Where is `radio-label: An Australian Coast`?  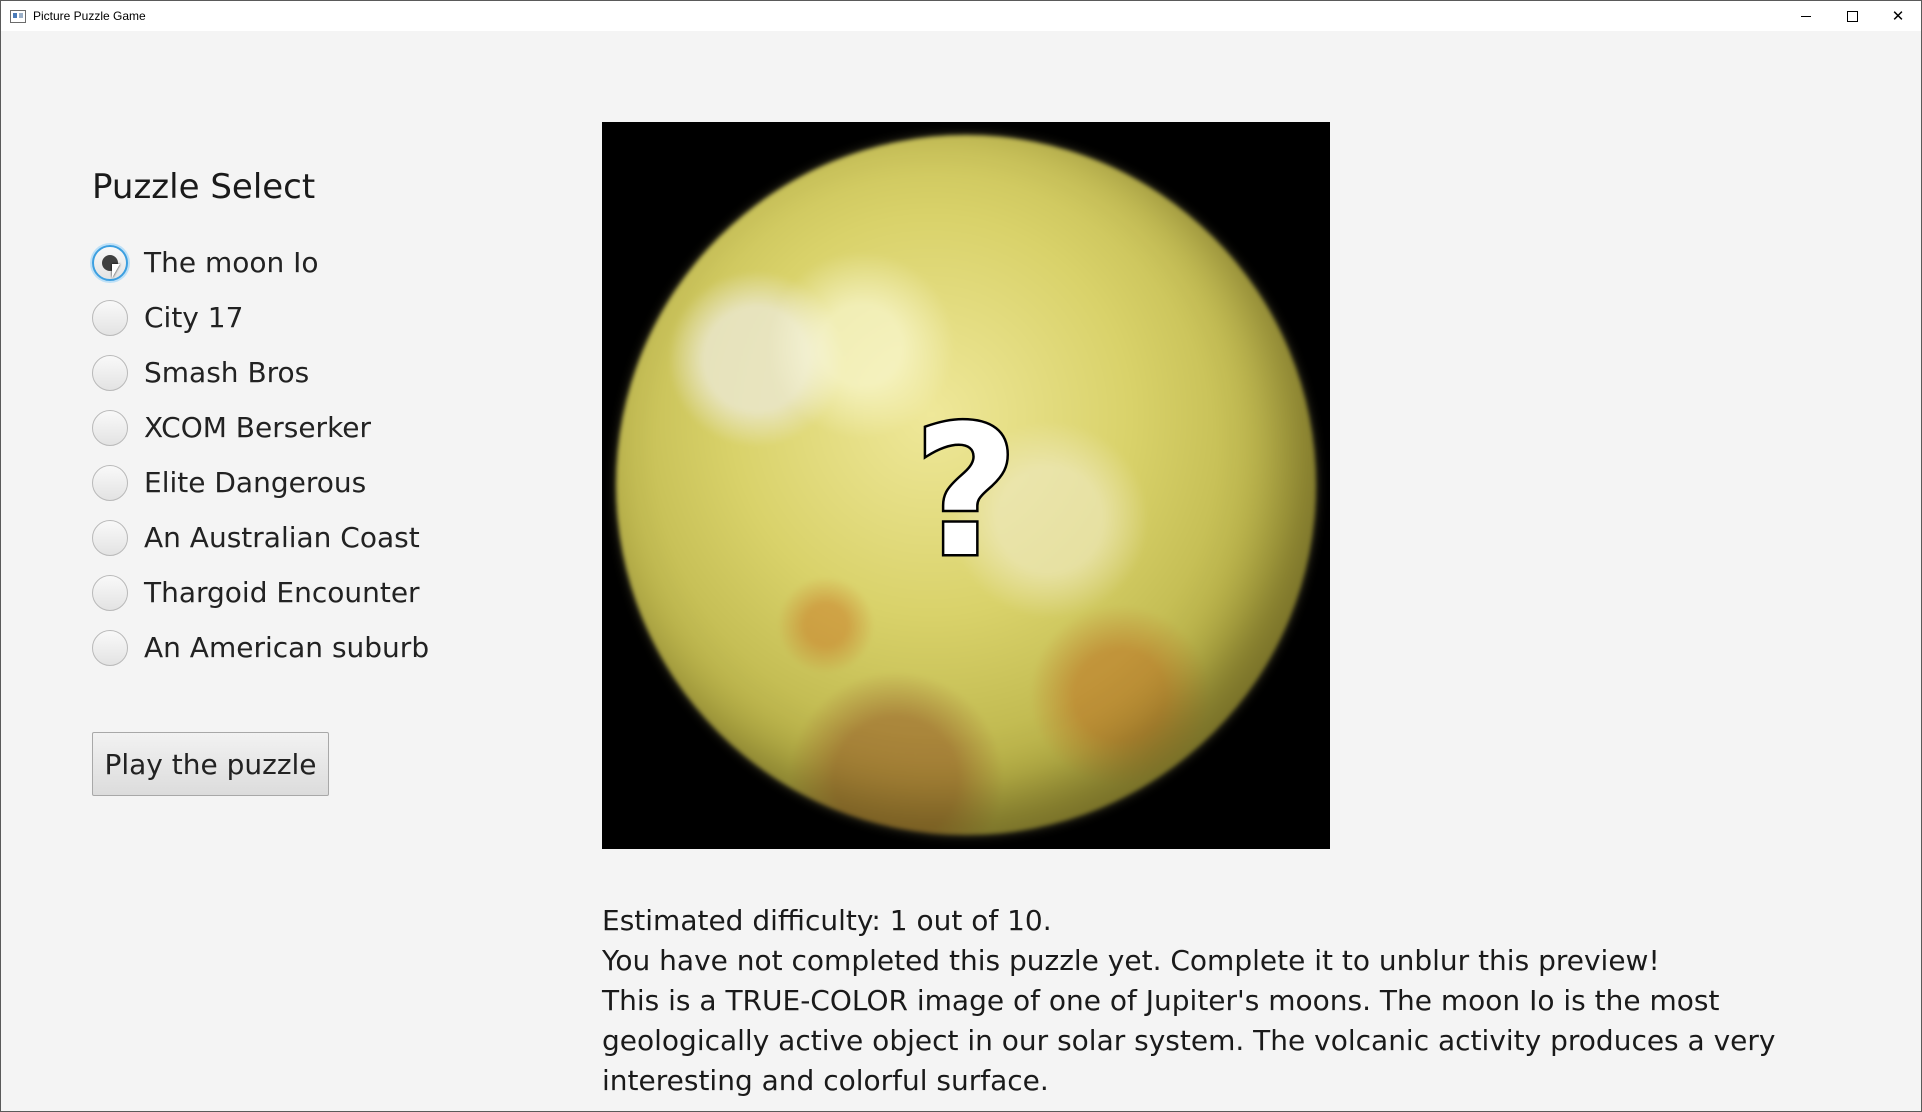 radio-label: An Australian Coast is located at coordinates (282, 537).